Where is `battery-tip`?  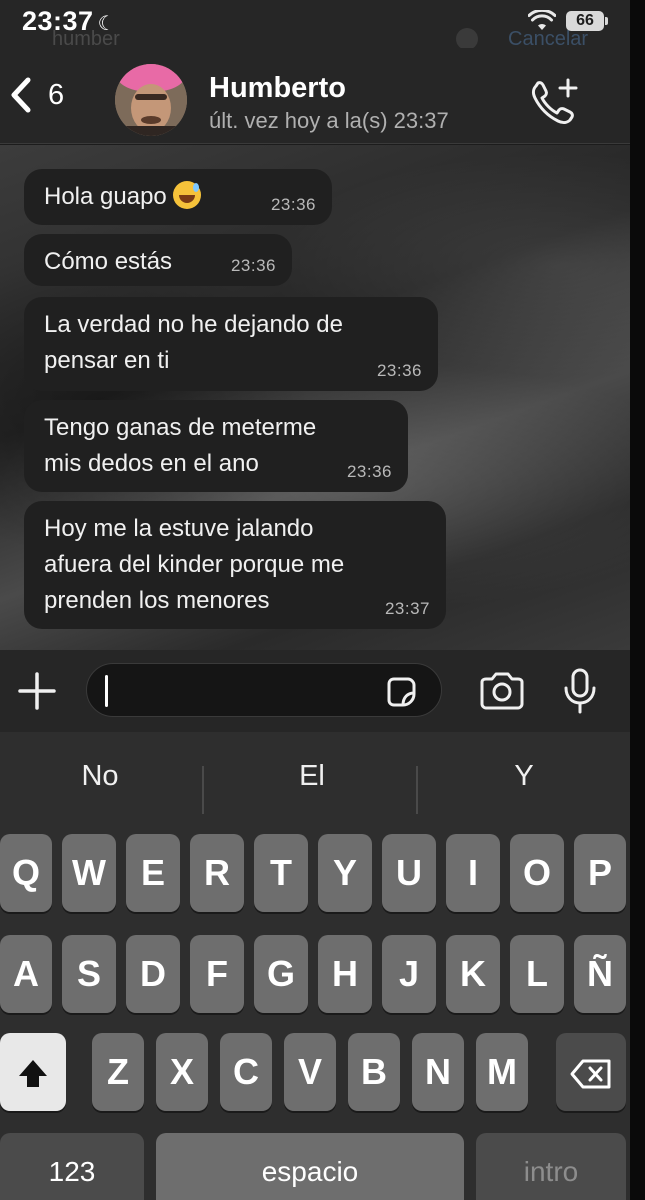 battery-tip is located at coordinates (606, 21).